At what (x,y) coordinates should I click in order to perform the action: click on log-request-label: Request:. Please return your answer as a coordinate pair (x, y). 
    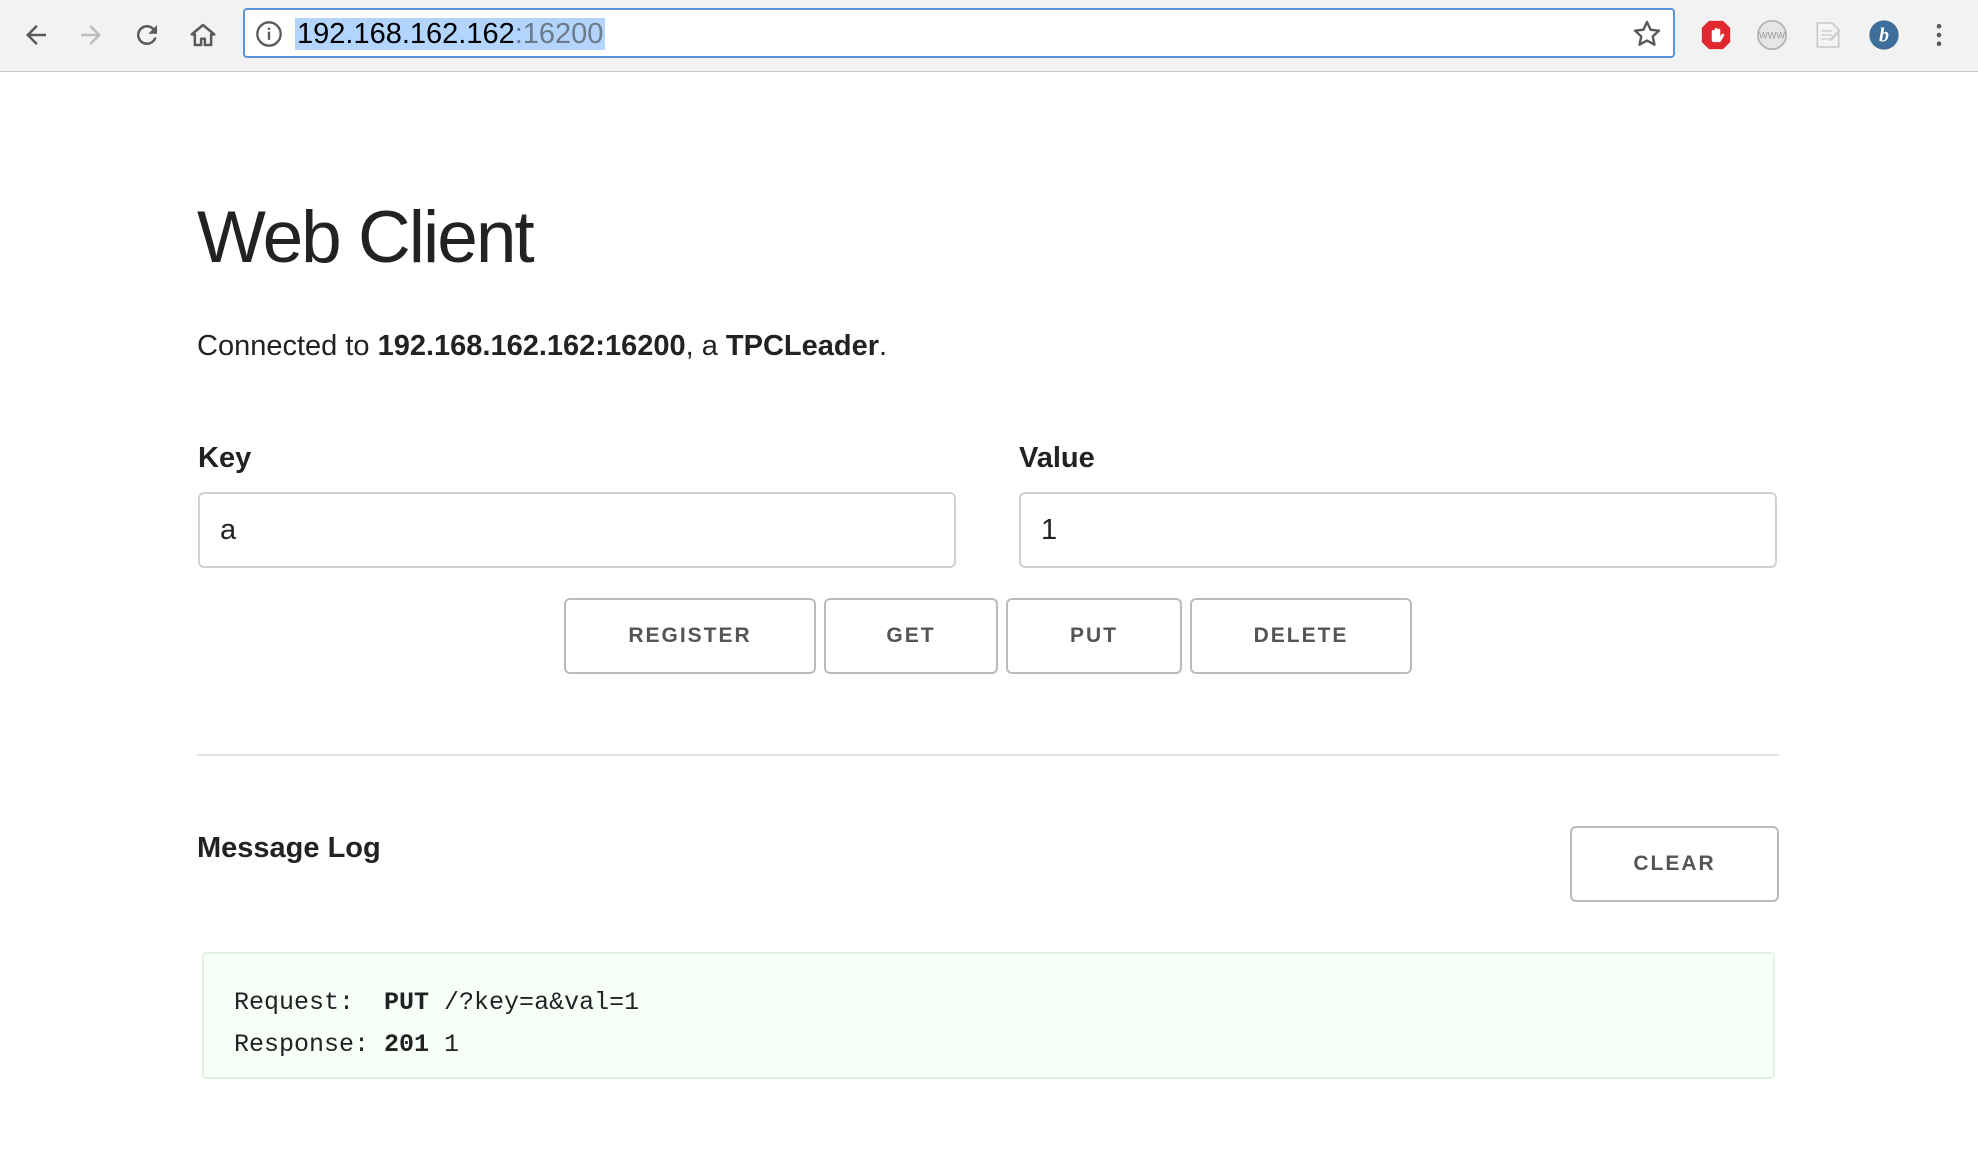
    Looking at the image, I should click on (309, 1002).